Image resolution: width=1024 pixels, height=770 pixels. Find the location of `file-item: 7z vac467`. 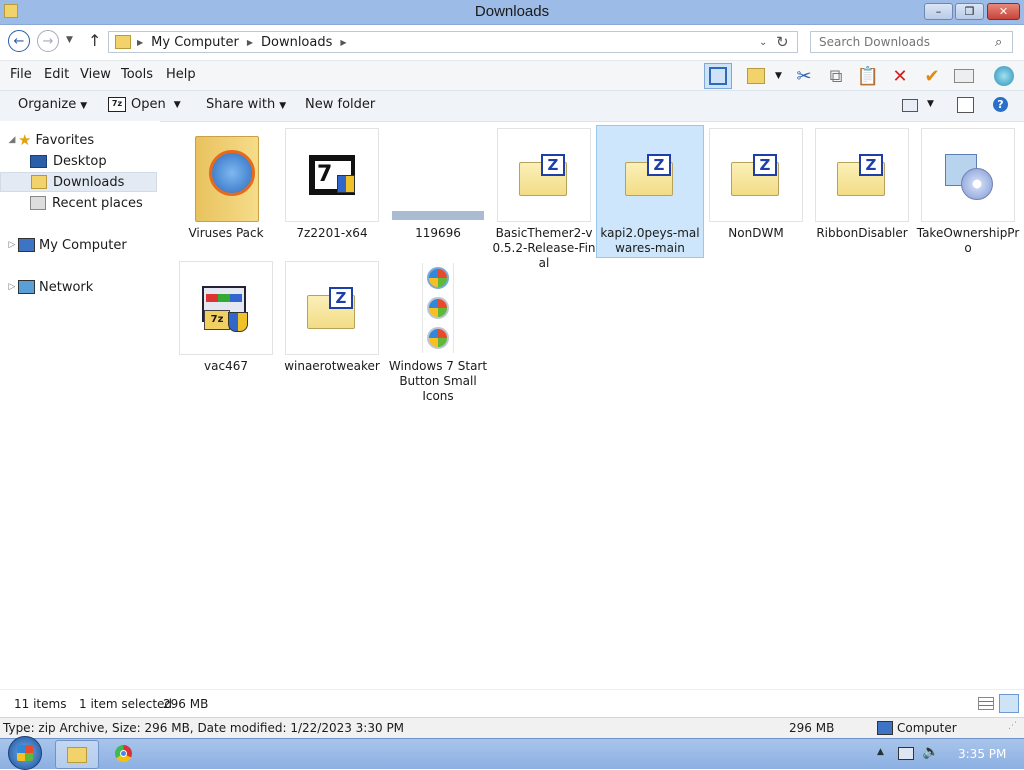

file-item: 7z vac467 is located at coordinates (226, 317).